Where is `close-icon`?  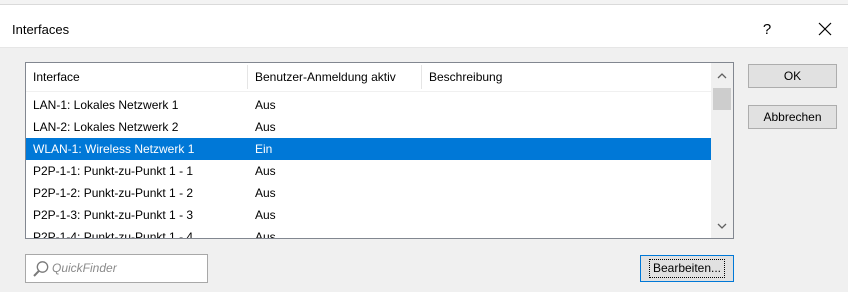 close-icon is located at coordinates (825, 29).